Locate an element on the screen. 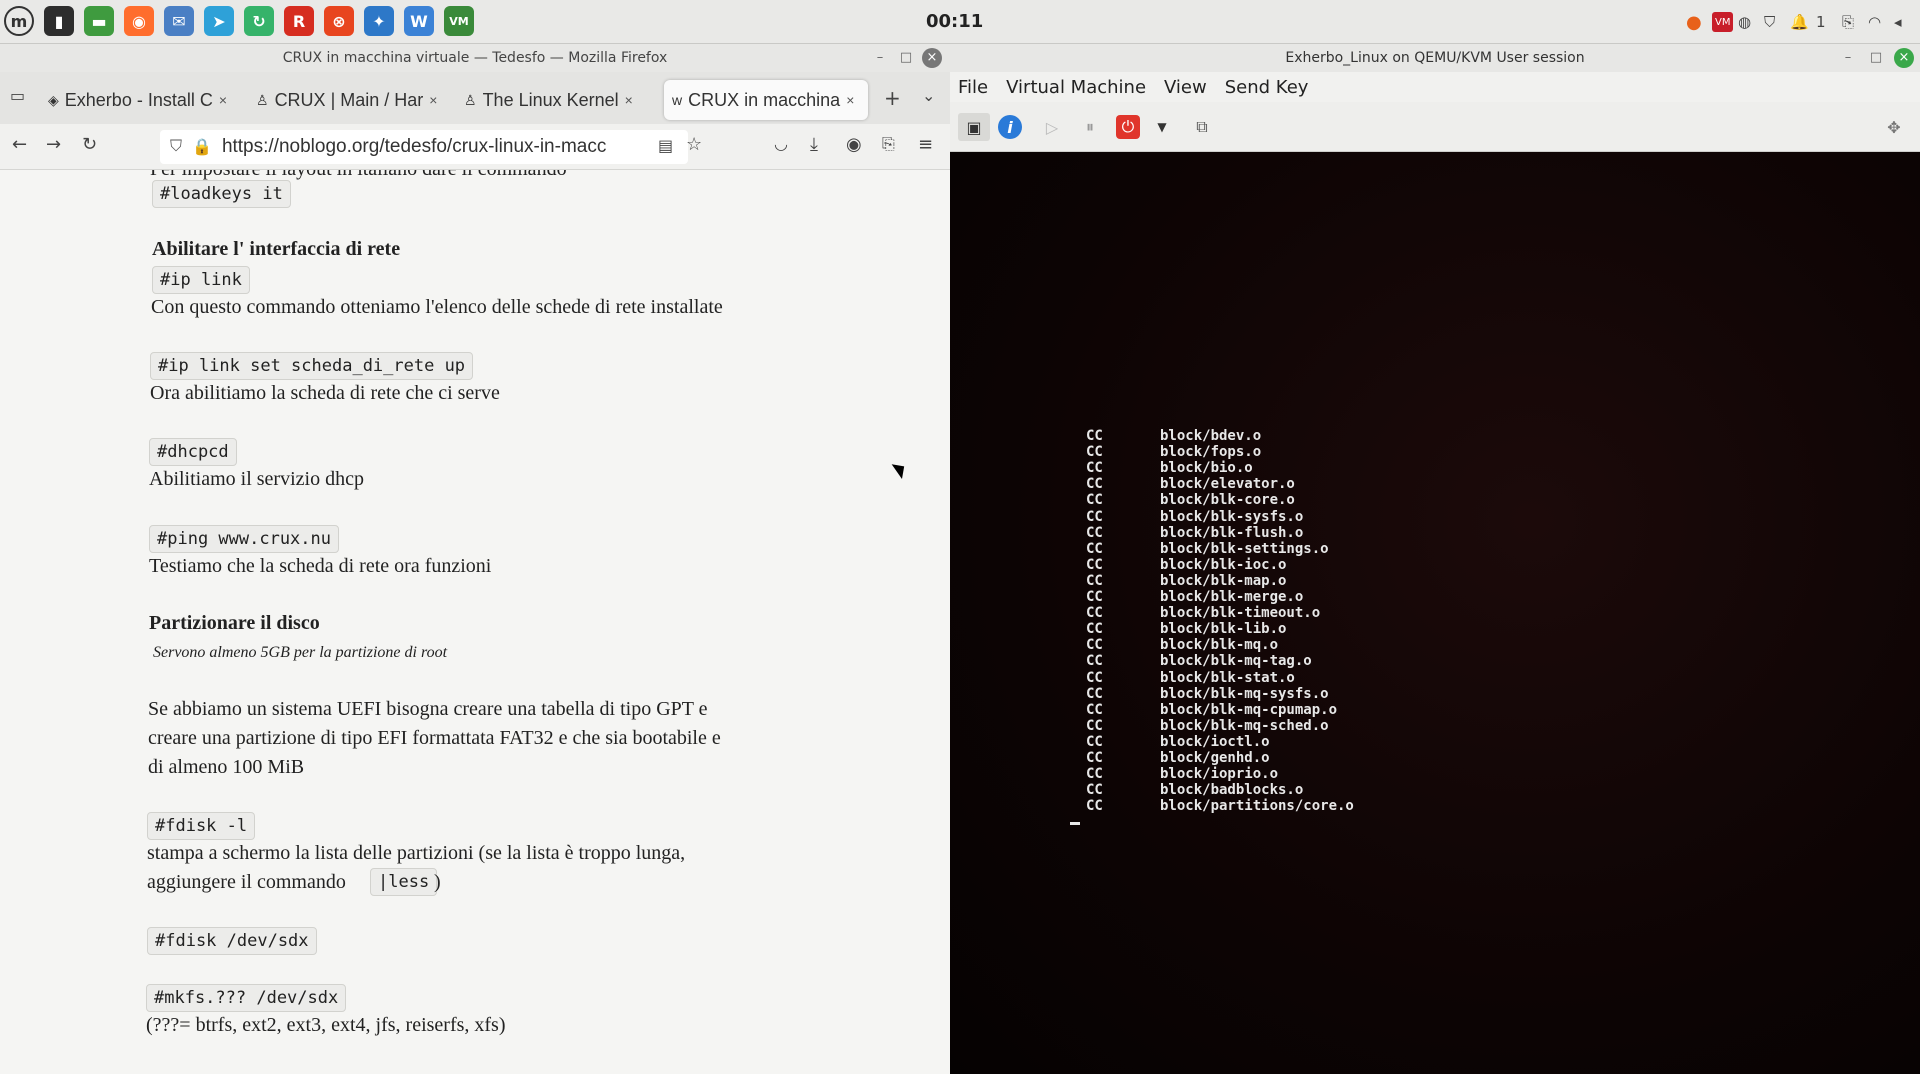 The width and height of the screenshot is (1920, 1074). terminal-line-file: block/ioctl.o is located at coordinates (1215, 741).